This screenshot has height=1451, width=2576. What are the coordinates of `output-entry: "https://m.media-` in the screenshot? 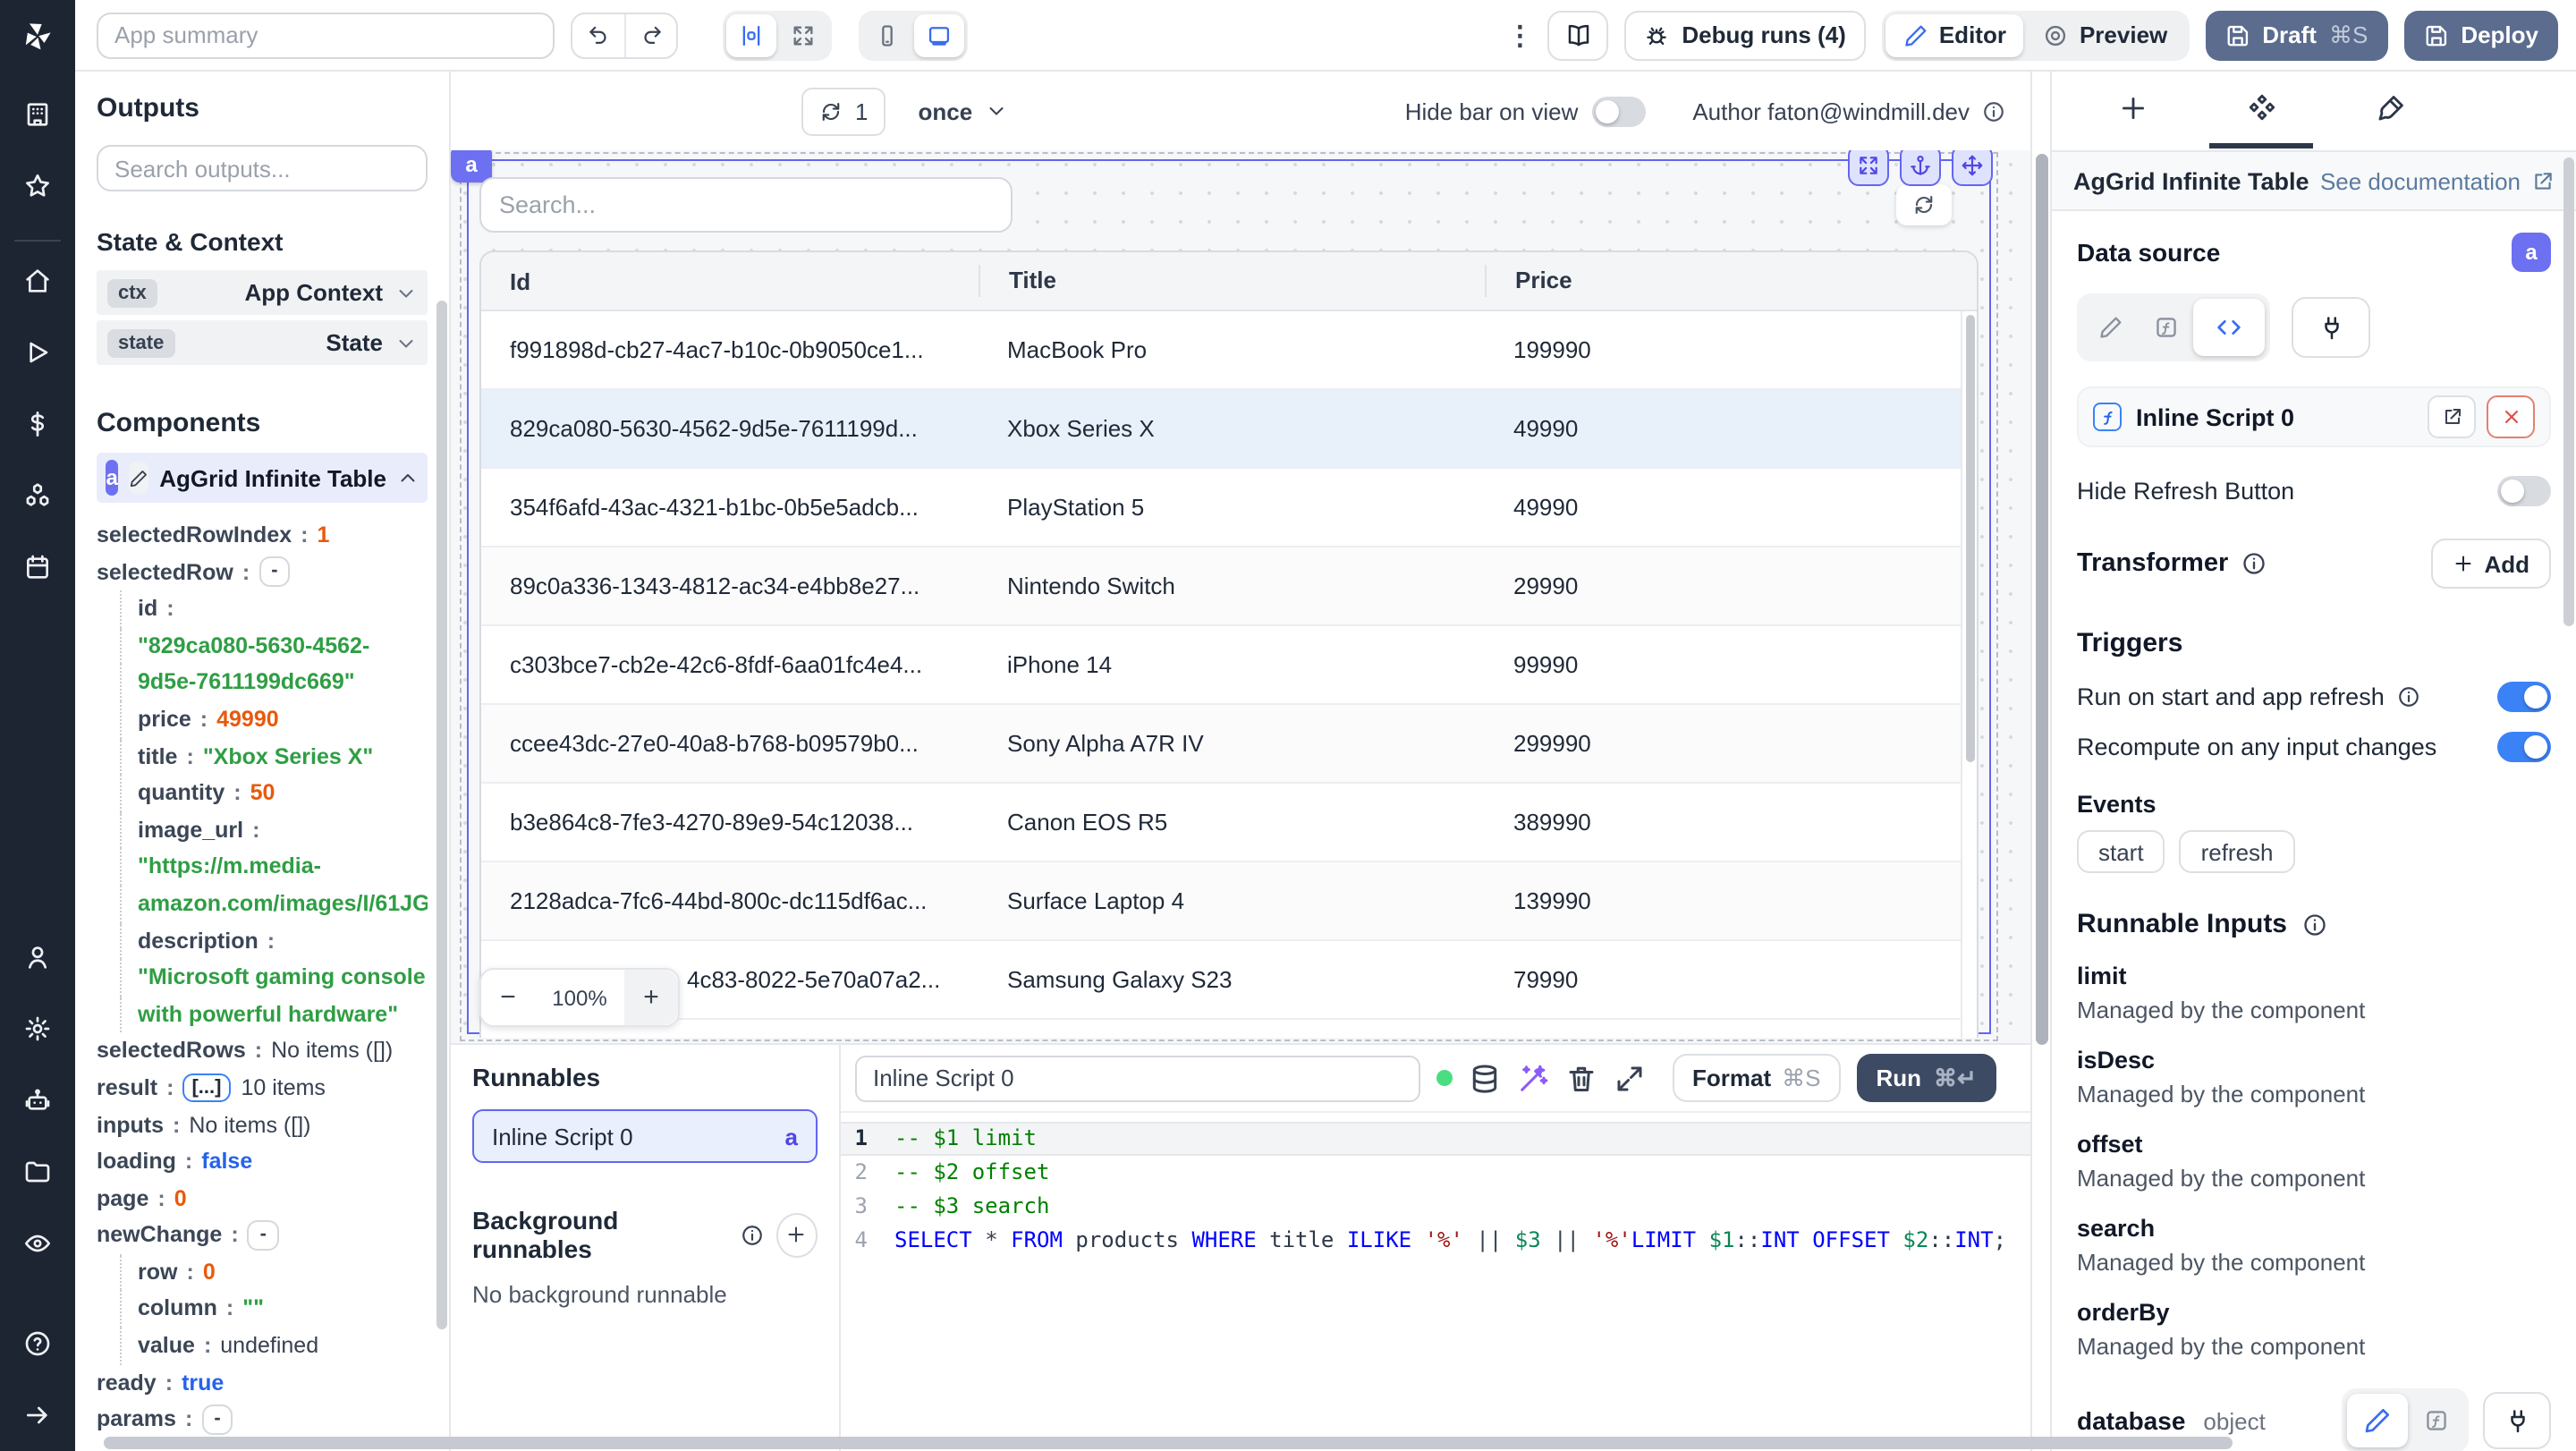 It's located at (274, 867).